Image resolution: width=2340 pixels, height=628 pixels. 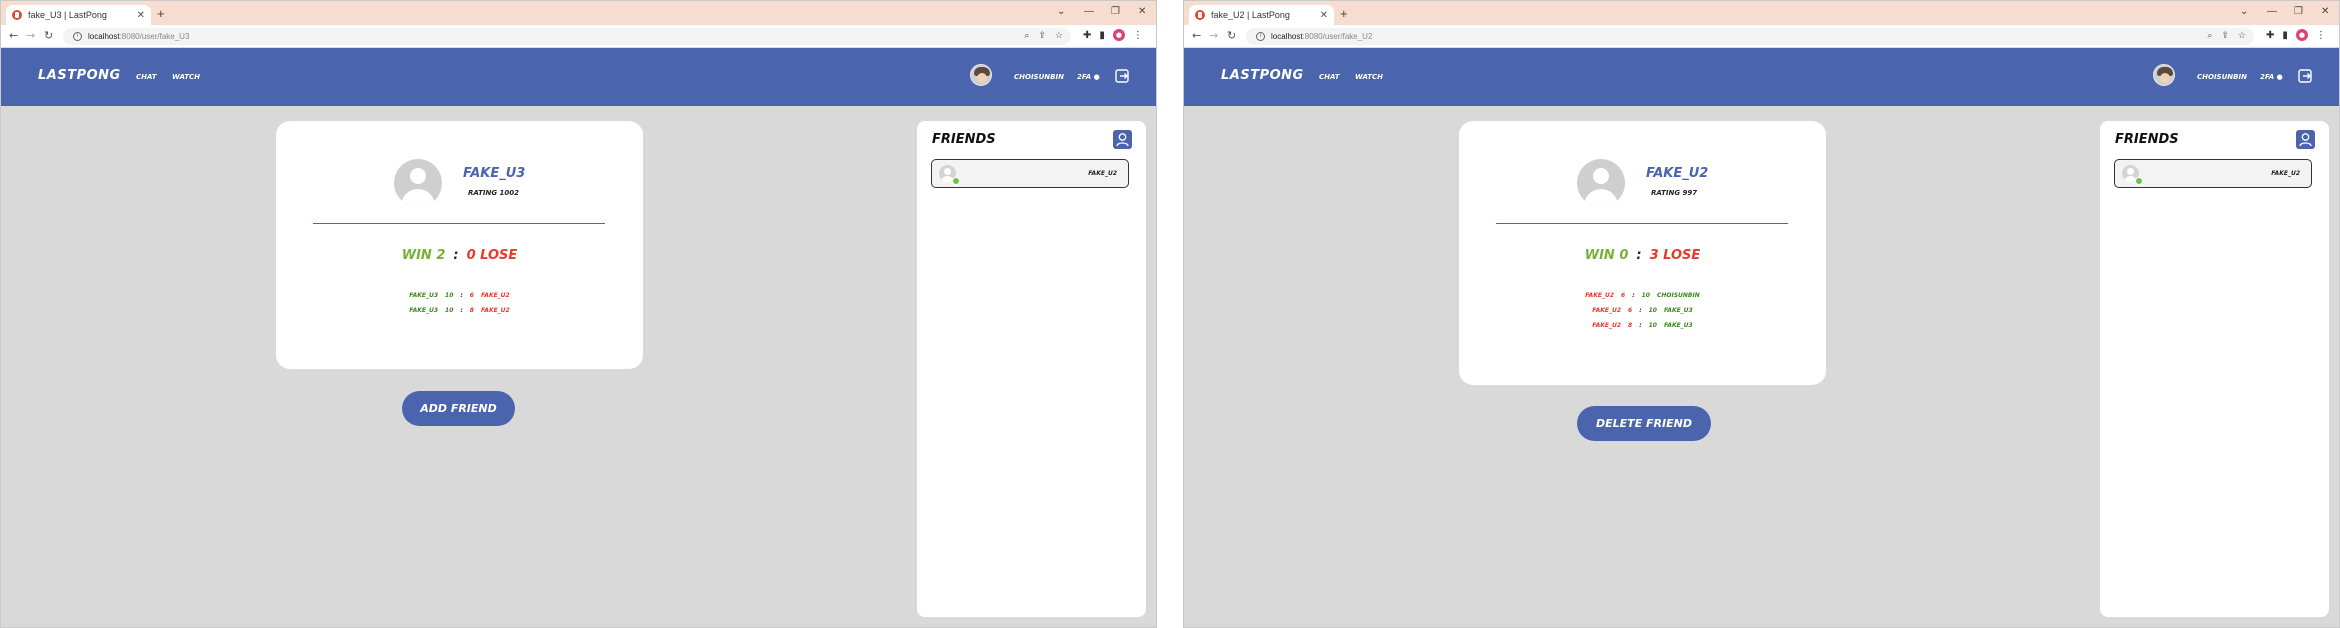 I want to click on lastpong-favicon-icon, so click(x=17, y=15).